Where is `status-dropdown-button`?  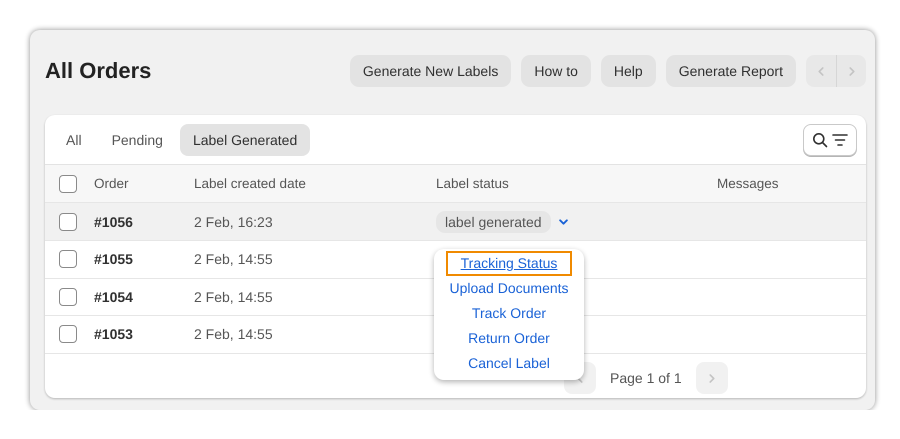 status-dropdown-button is located at coordinates (563, 221).